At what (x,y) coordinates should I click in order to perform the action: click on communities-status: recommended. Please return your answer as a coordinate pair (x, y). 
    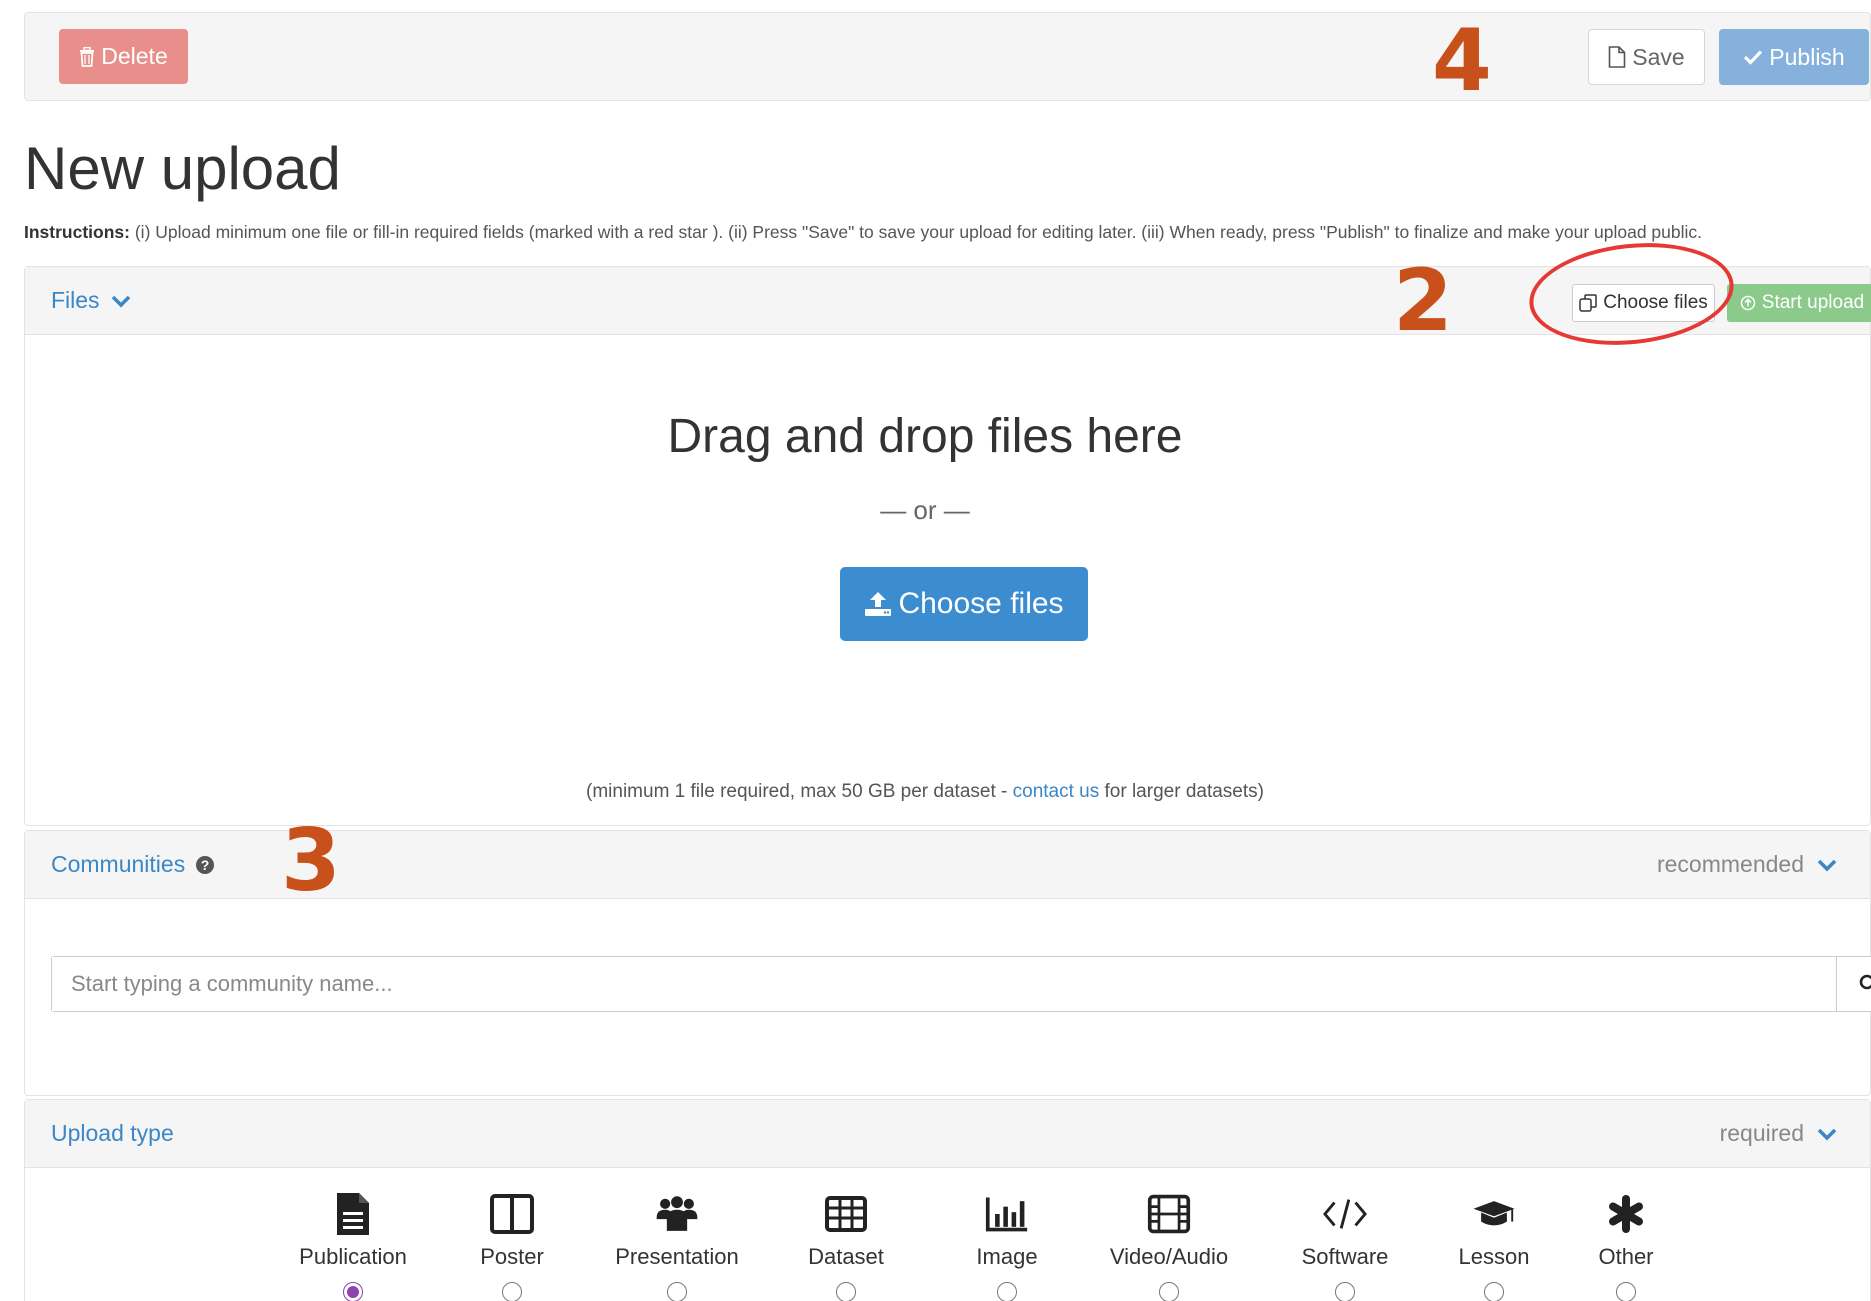
    Looking at the image, I should click on (1747, 864).